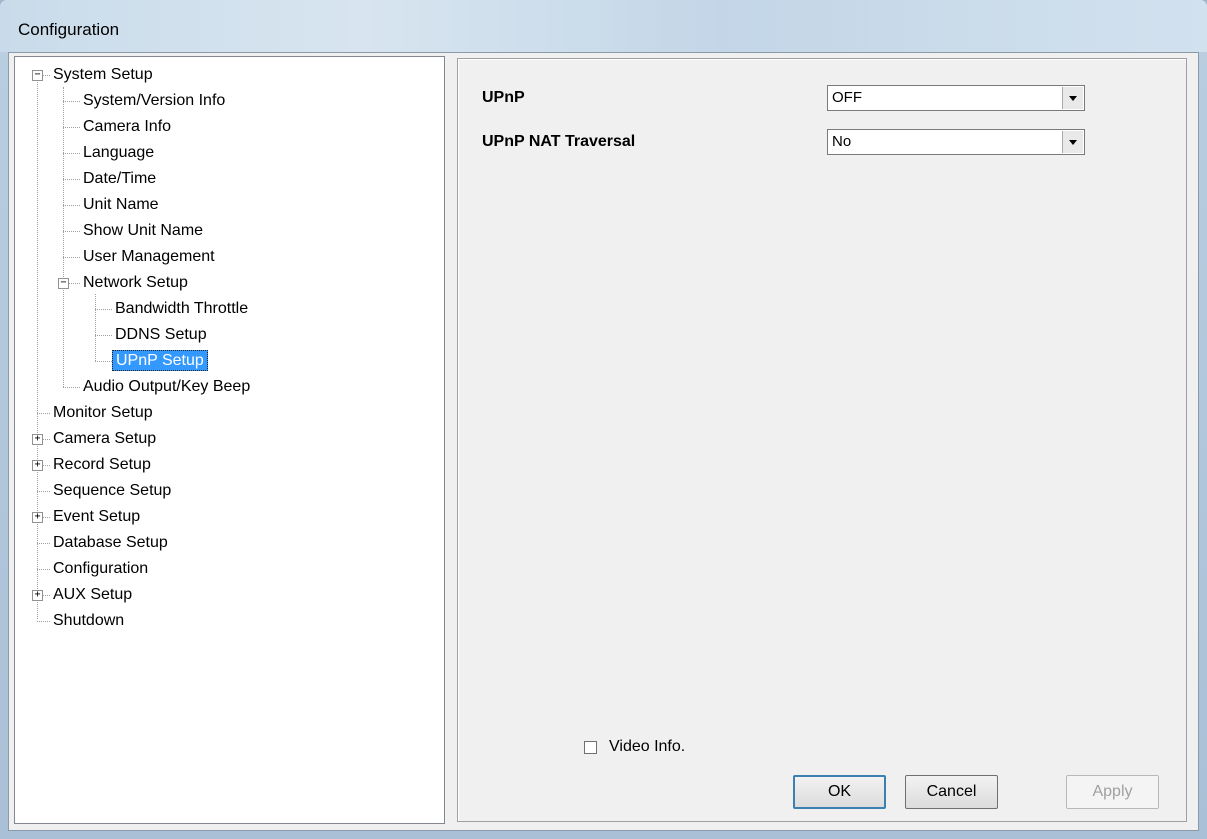 This screenshot has width=1207, height=839. I want to click on tree-item-label: Date/Time, so click(120, 178).